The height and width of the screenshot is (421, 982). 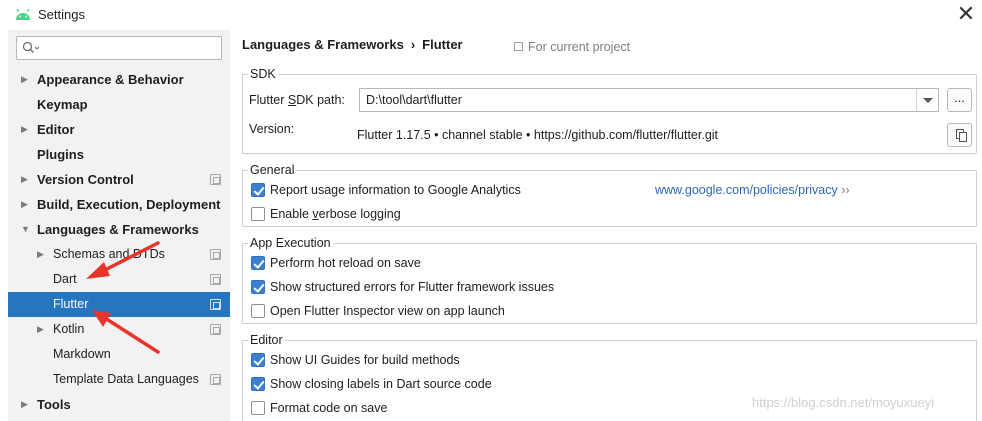 I want to click on sidebar-item: ▶ Appearance & Behavior, so click(x=119, y=79).